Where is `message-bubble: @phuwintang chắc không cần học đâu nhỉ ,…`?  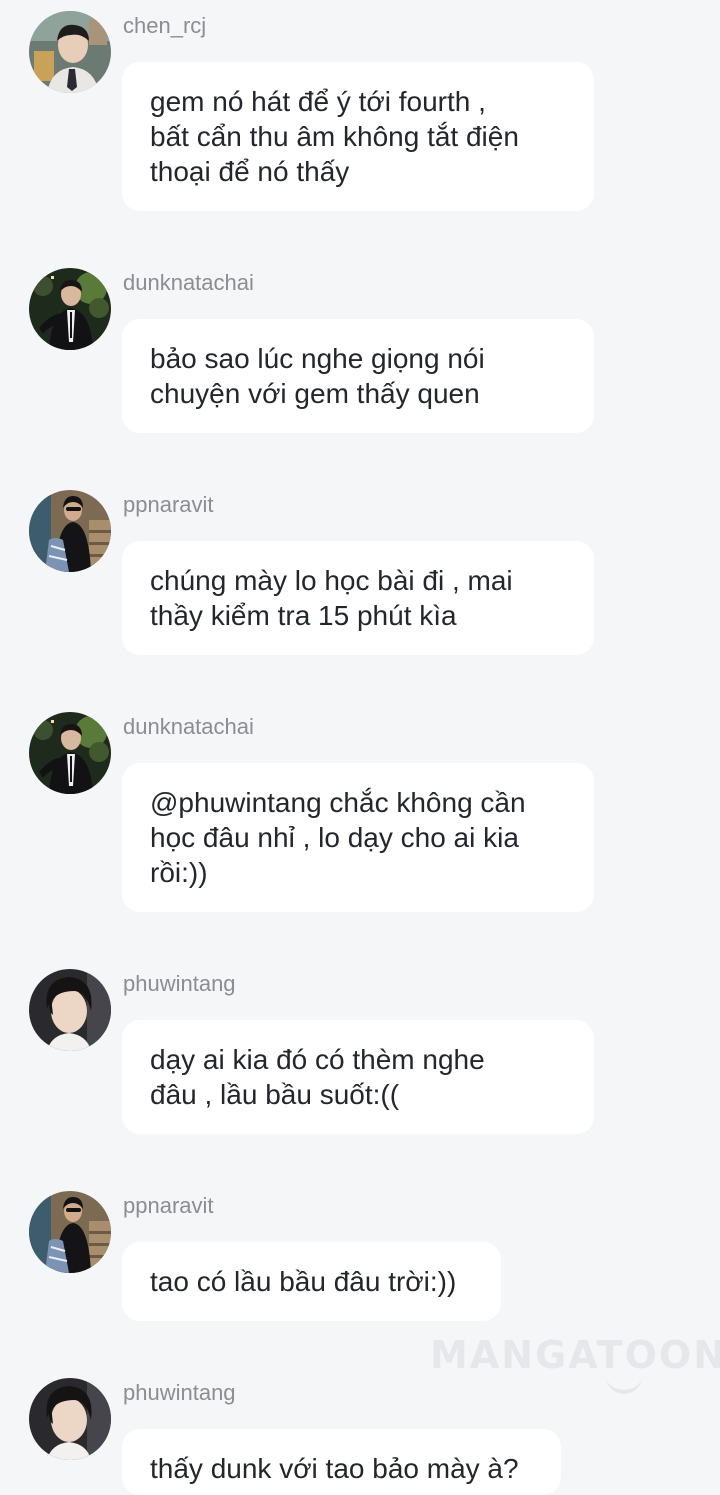 message-bubble: @phuwintang chắc không cần học đâu nhỉ ,… is located at coordinates (358, 837).